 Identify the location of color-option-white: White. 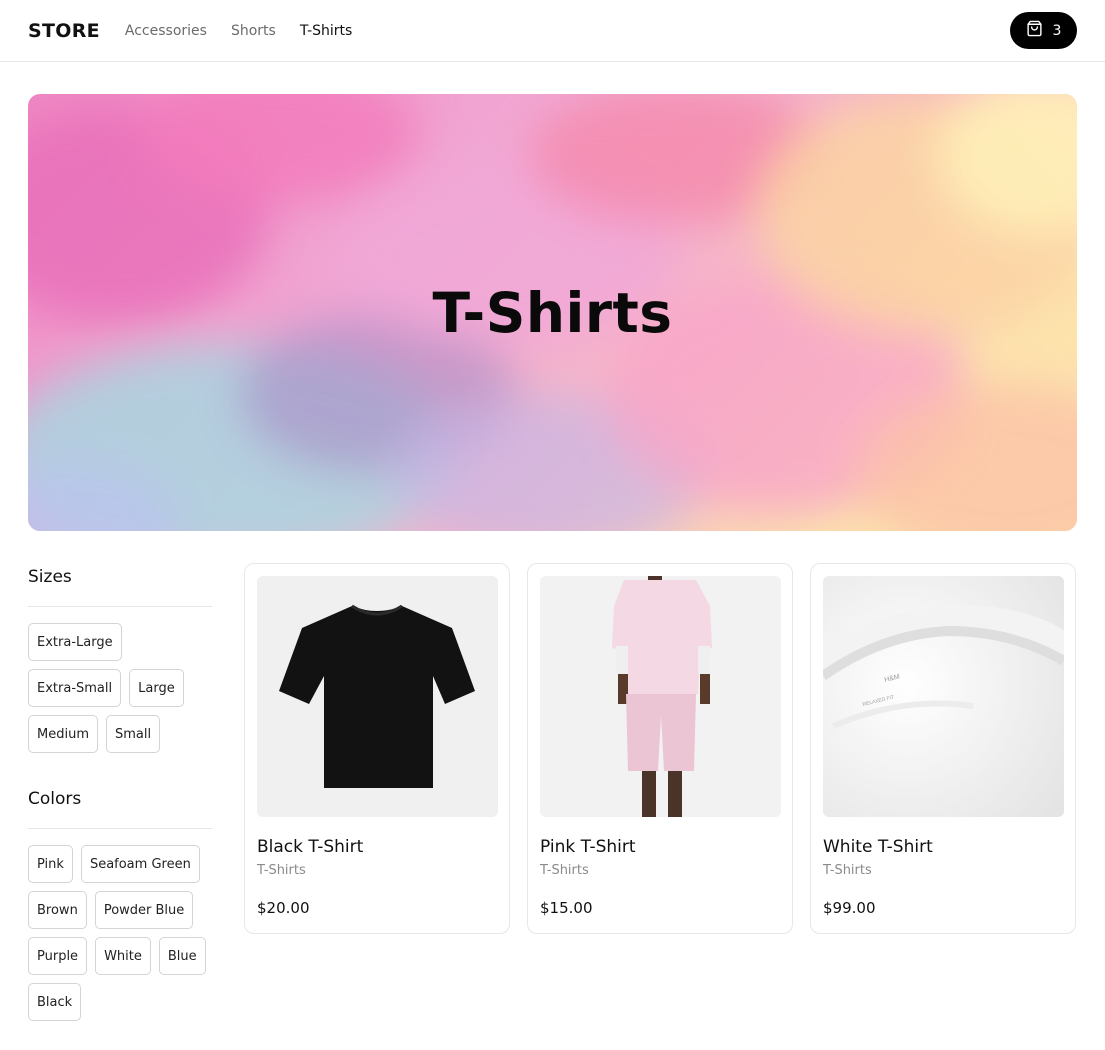
(123, 956).